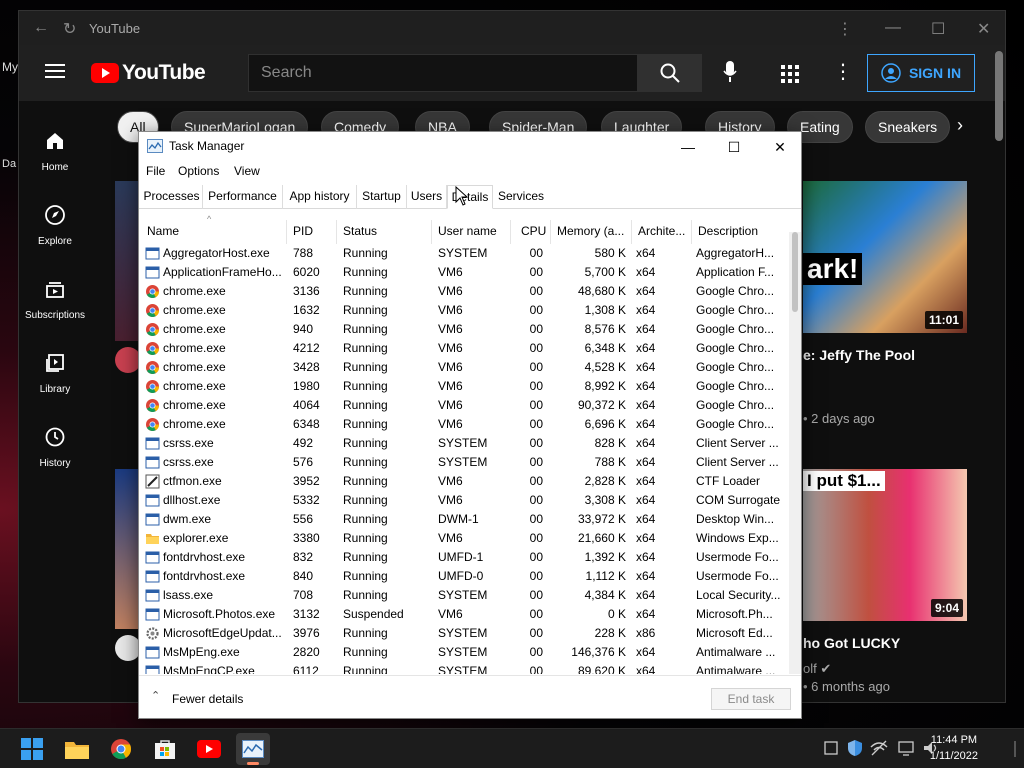  Describe the element at coordinates (810, 668) in the screenshot. I see `channel-name: olf` at that location.